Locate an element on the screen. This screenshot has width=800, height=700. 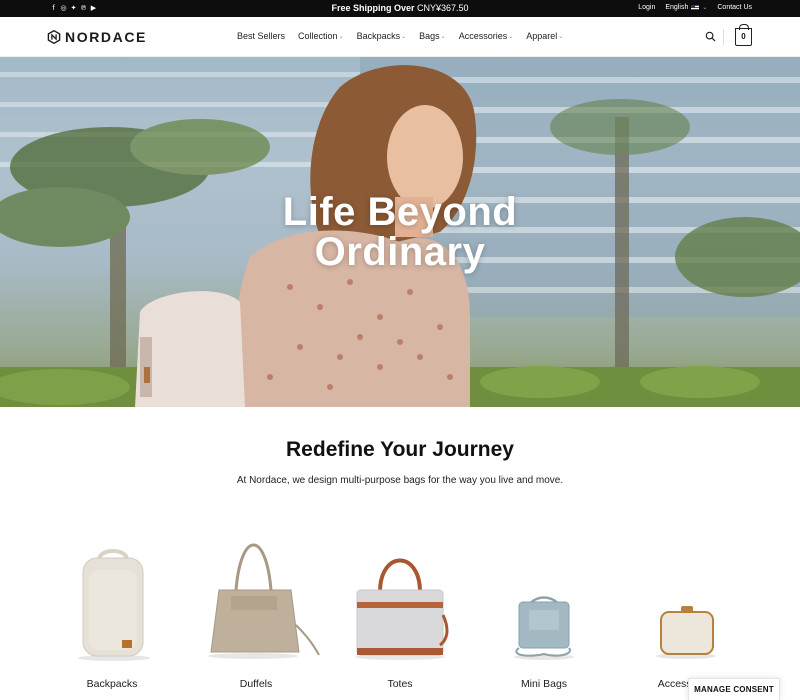
tote-image is located at coordinates (402, 609).